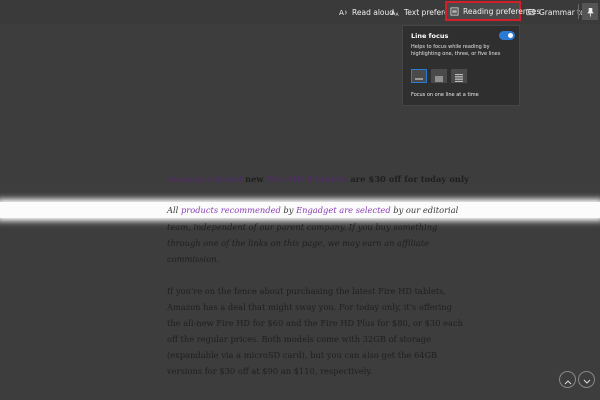  What do you see at coordinates (510, 35) in the screenshot?
I see `toggle-knob` at bounding box center [510, 35].